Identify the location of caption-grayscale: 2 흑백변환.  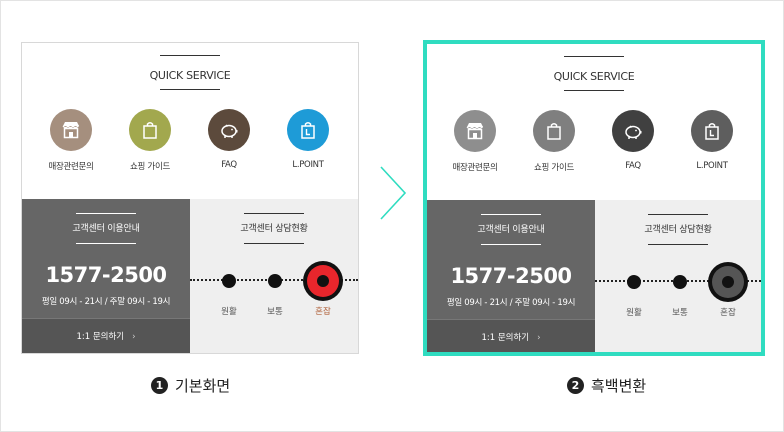
(606, 385).